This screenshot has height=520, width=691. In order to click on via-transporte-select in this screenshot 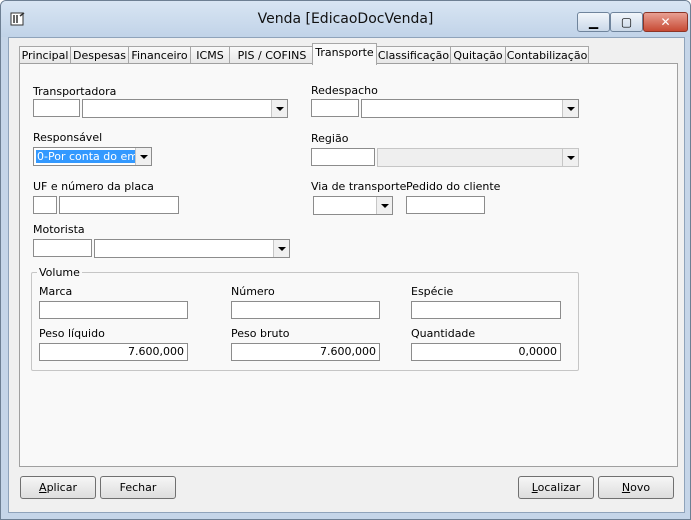, I will do `click(353, 205)`.